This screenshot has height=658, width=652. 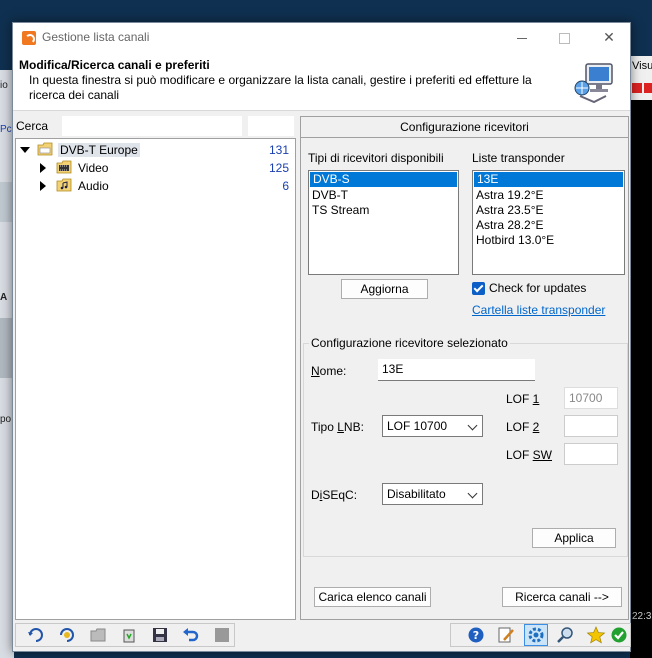 What do you see at coordinates (96, 37) in the screenshot?
I see `window-title: Gestione lista canali` at bounding box center [96, 37].